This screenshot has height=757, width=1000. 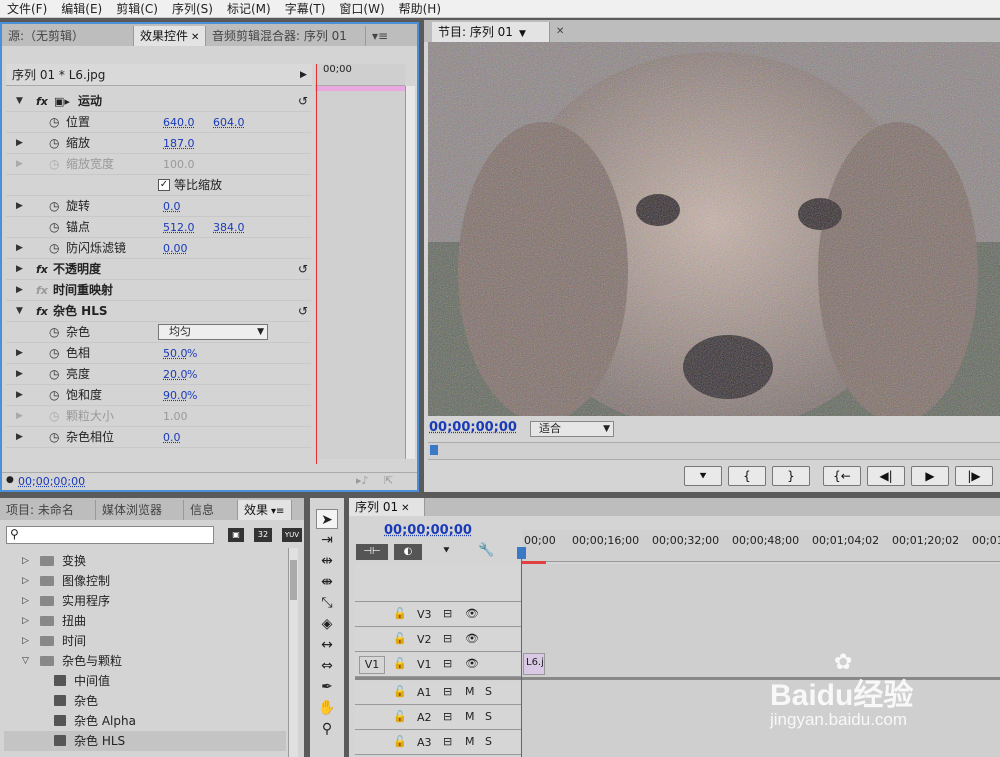 What do you see at coordinates (213, 332) in the screenshot?
I see `noise-type-select: 均匀 ▼` at bounding box center [213, 332].